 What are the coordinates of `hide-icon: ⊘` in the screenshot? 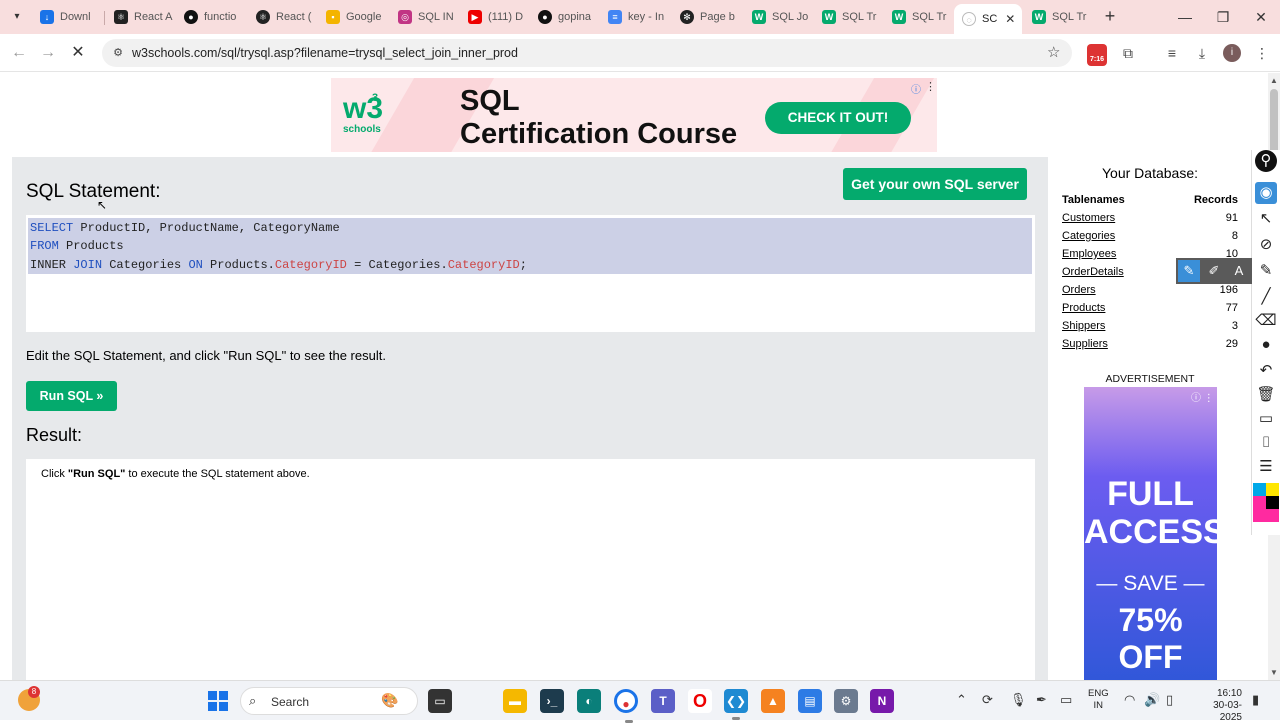 It's located at (1266, 245).